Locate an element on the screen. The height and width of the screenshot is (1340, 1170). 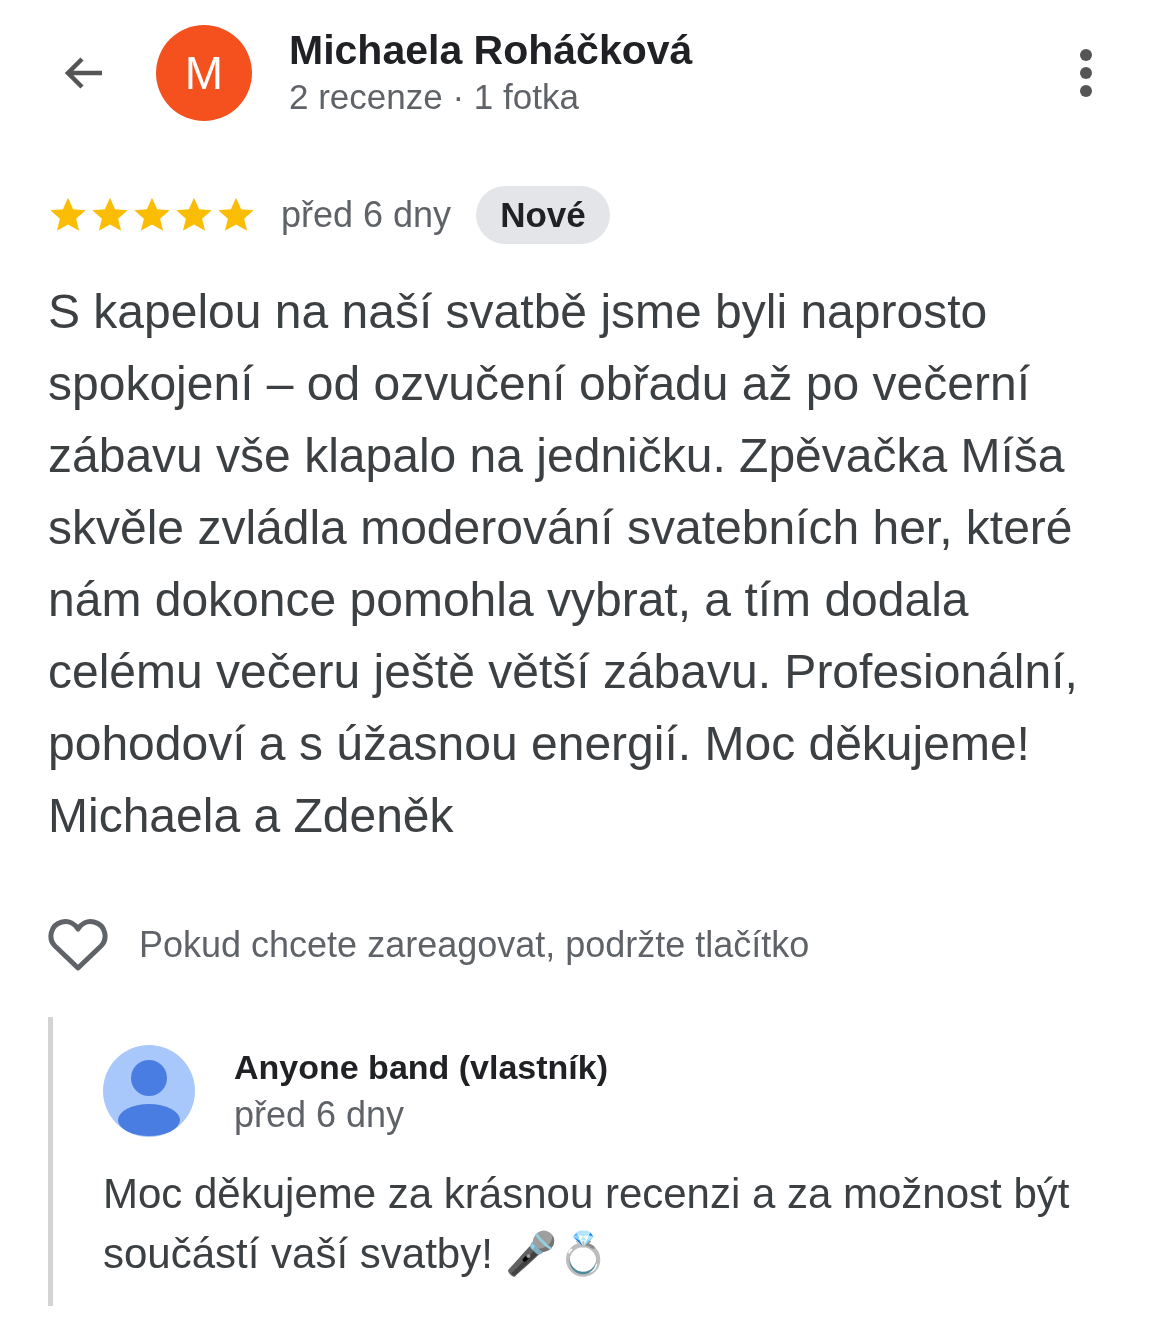
heart-icon is located at coordinates (78, 945).